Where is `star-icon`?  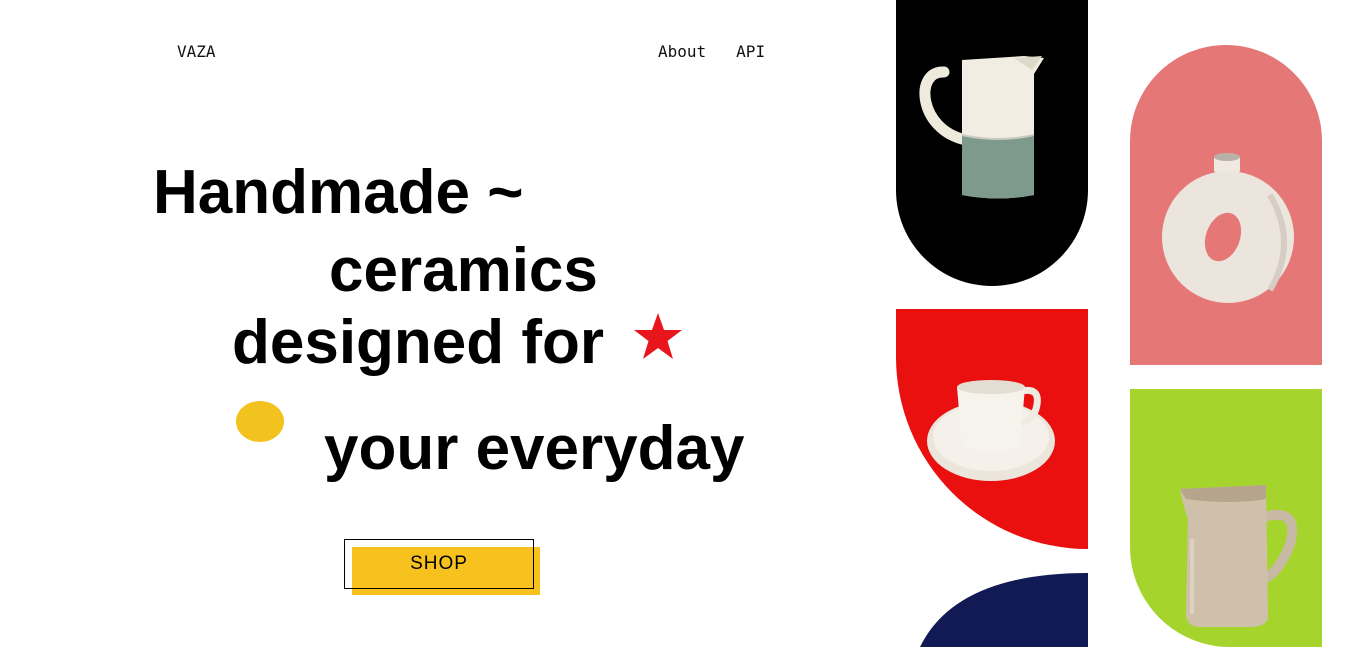
star-icon is located at coordinates (658, 336).